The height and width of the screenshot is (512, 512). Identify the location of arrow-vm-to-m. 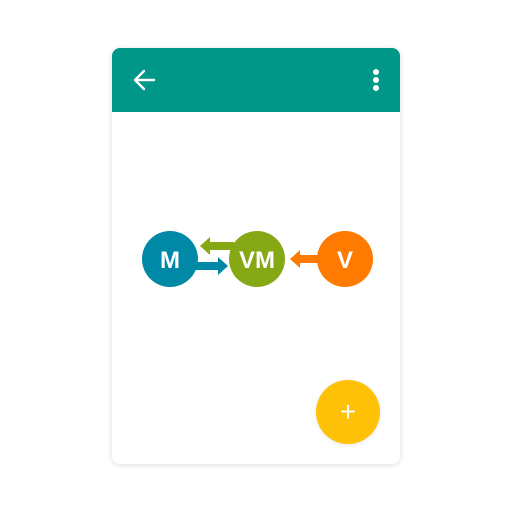
(217, 246).